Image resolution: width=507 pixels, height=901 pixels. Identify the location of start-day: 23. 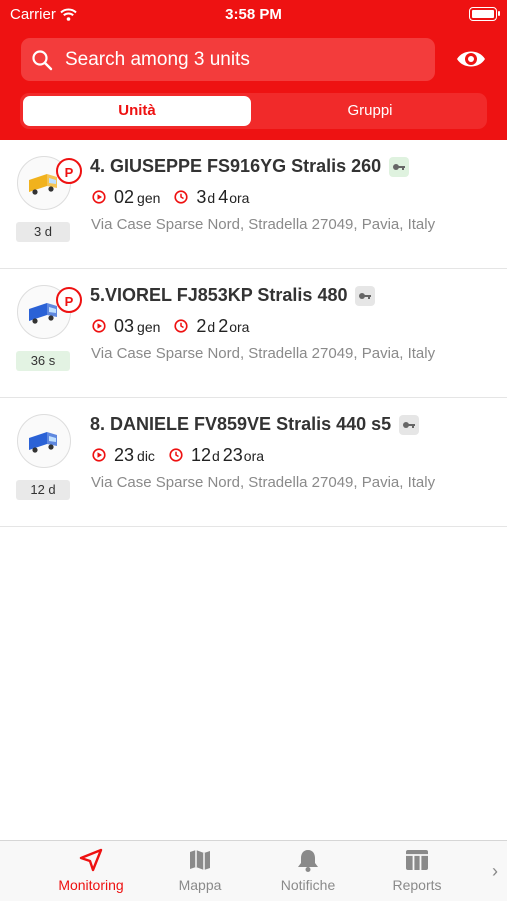
(124, 455).